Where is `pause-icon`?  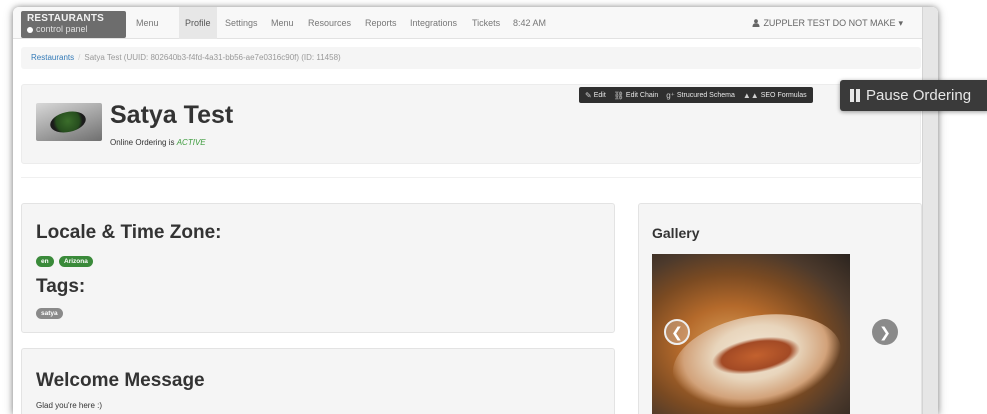
pause-icon is located at coordinates (855, 95).